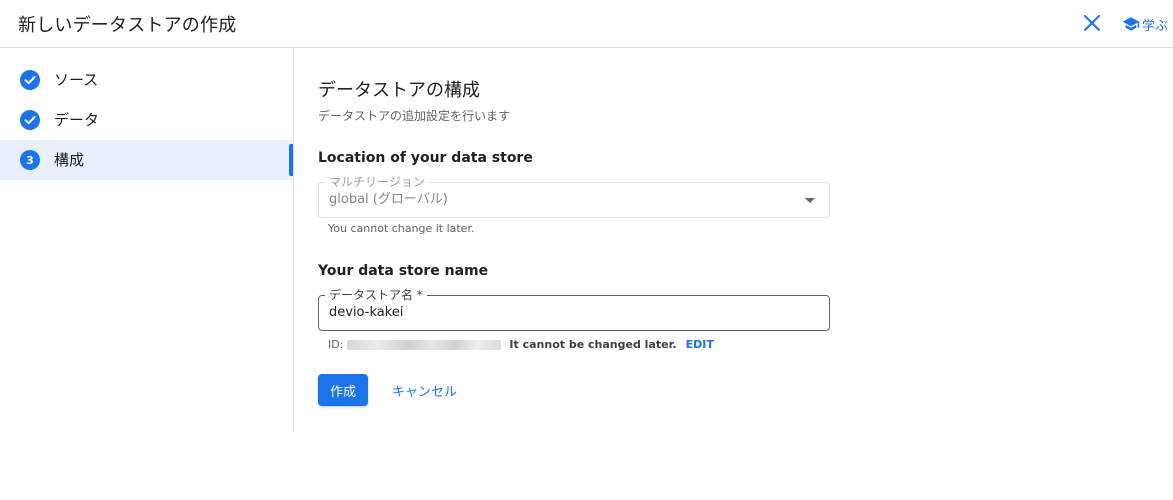  Describe the element at coordinates (146, 120) in the screenshot. I see `step-data: データ` at that location.